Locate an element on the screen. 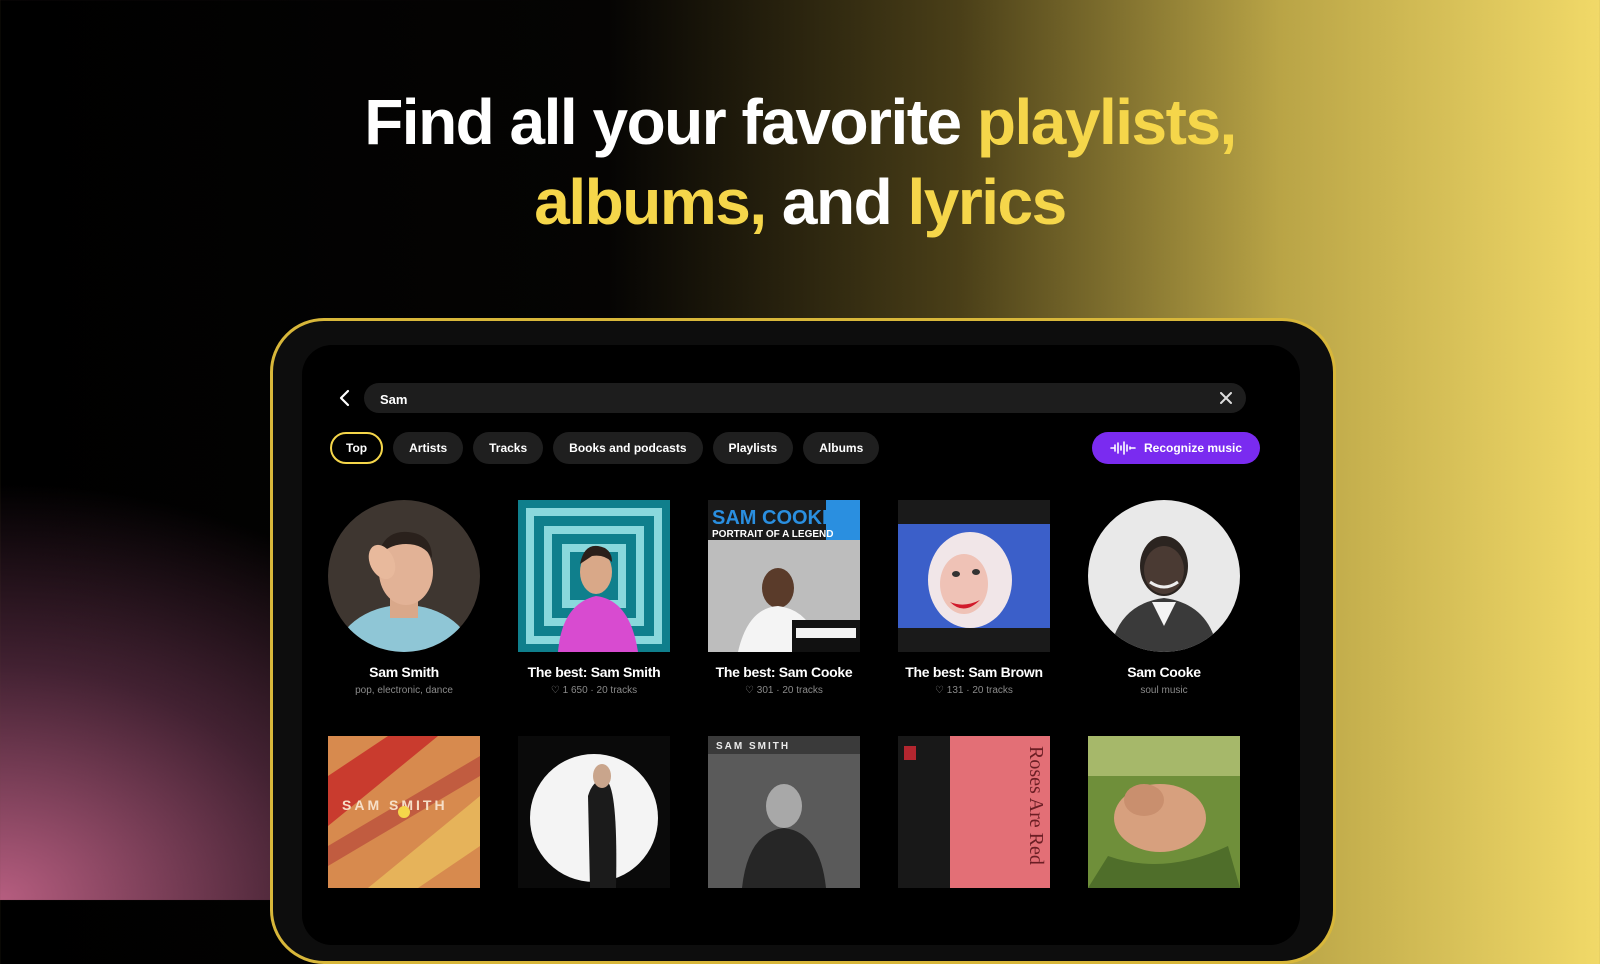  headline-line-1: Find all your favorite playlists, is located at coordinates (800, 122).